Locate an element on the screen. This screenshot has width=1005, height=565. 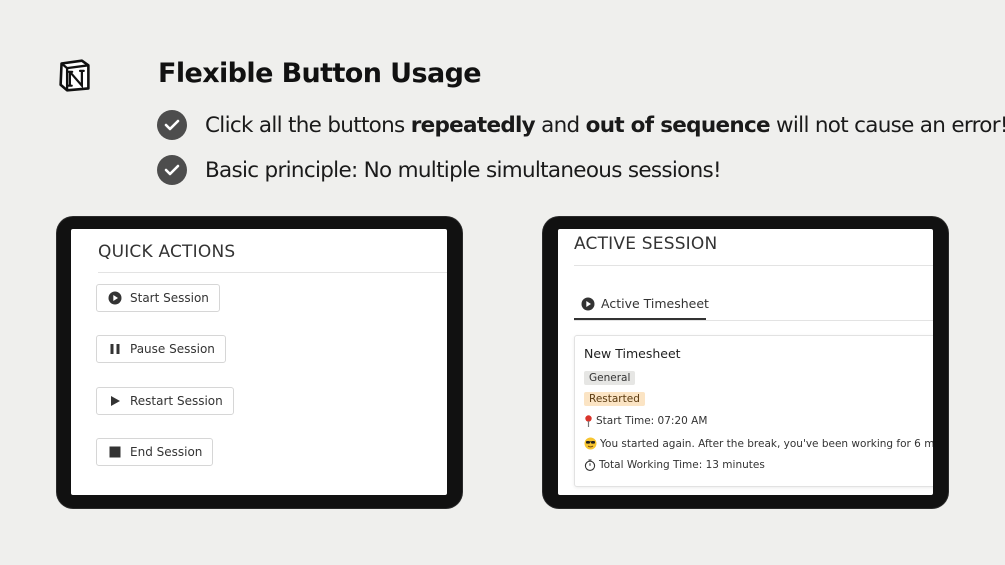
button-label: End Session is located at coordinates (166, 452).